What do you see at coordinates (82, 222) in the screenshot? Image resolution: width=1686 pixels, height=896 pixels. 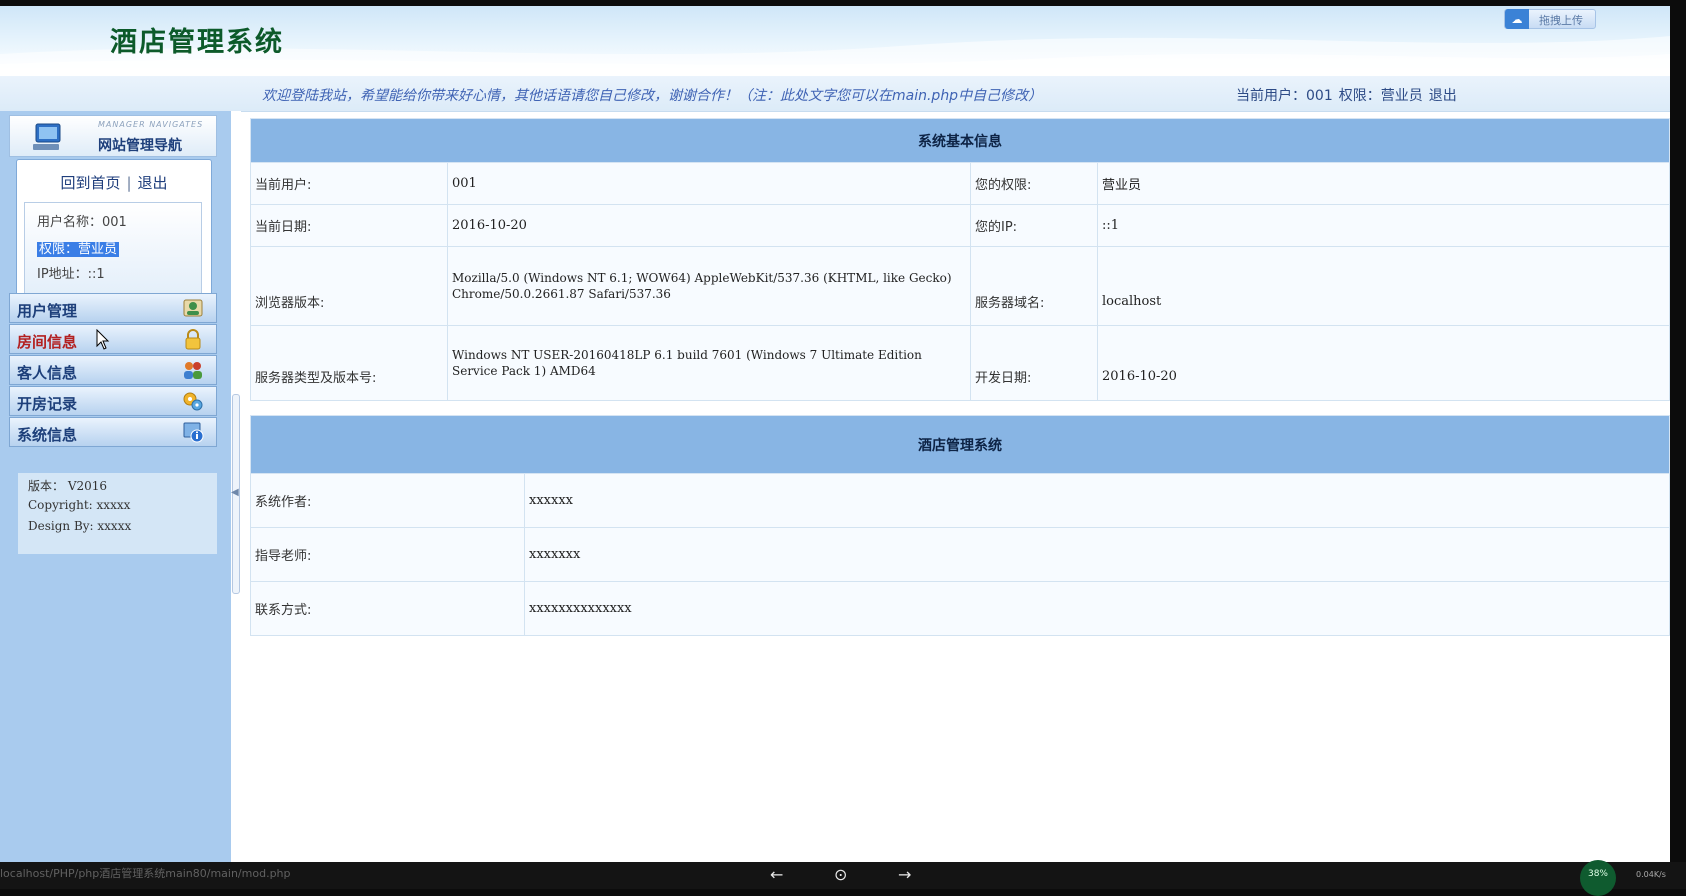 I see `user-name: 用户名称：001` at bounding box center [82, 222].